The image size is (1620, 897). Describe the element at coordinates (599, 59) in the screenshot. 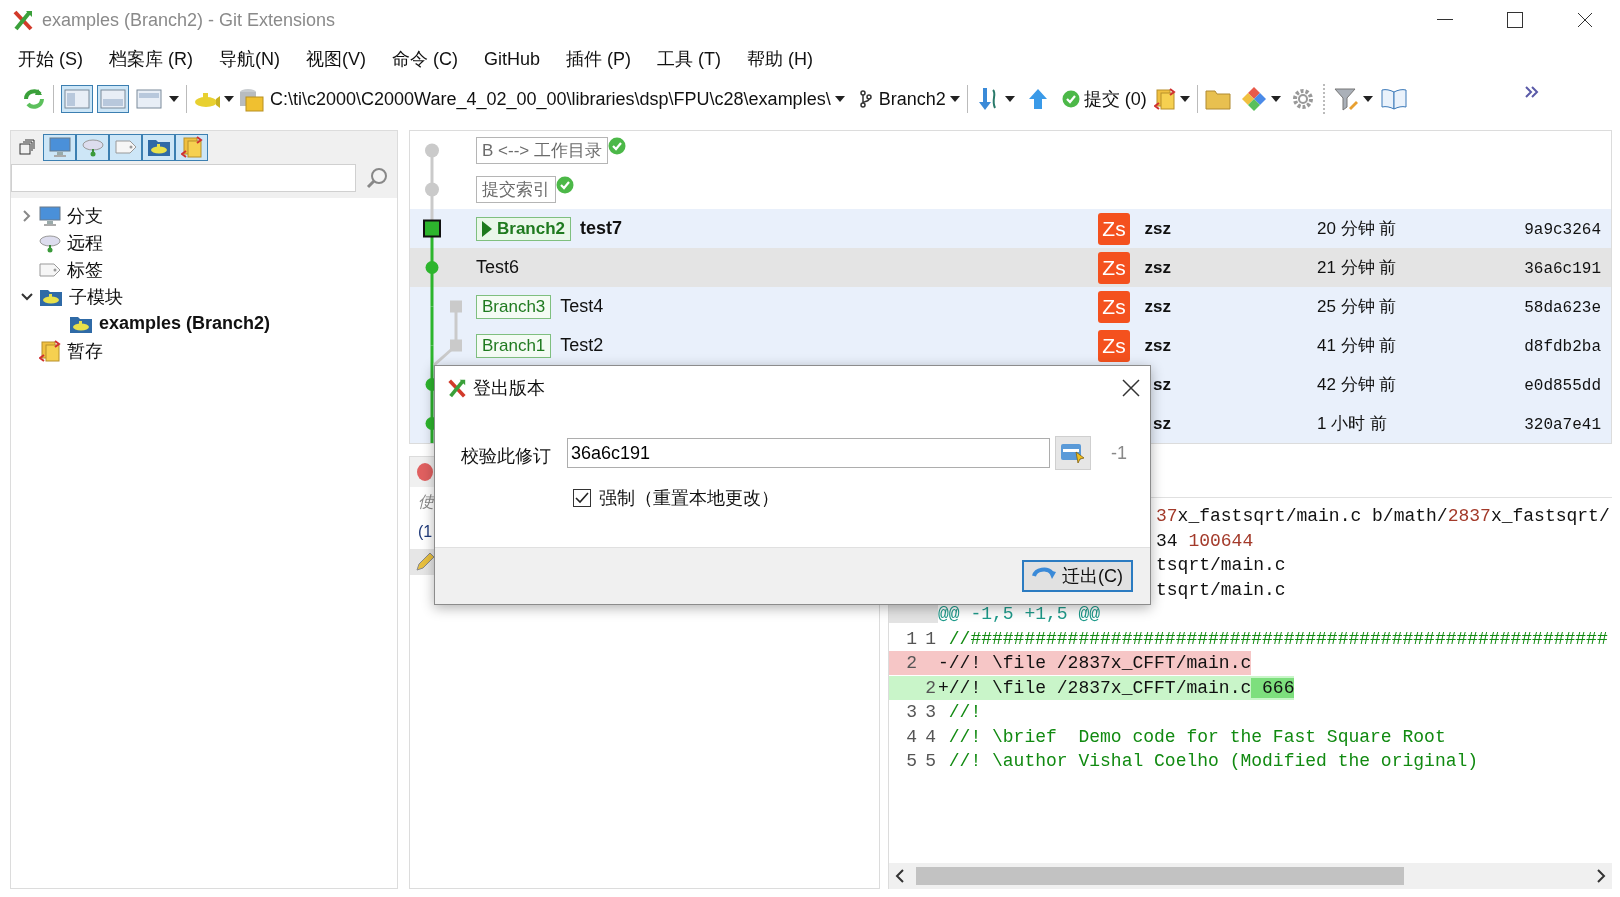

I see `menu-item: 插件 (P)` at that location.